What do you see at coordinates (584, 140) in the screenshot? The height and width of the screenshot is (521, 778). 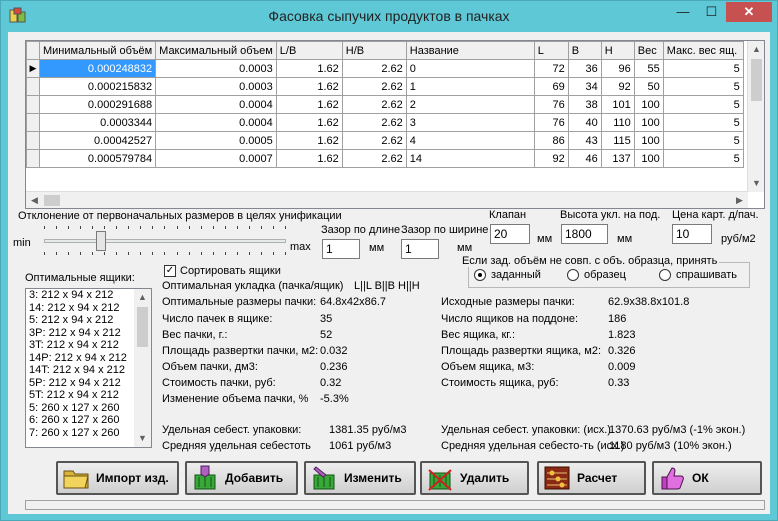 I see `table-cell: 43` at bounding box center [584, 140].